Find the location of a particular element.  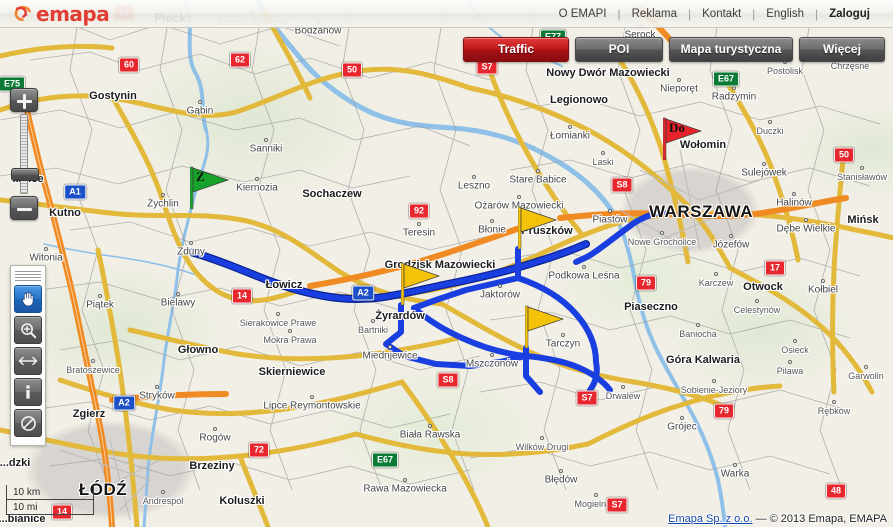

zoom-out-button is located at coordinates (24, 208).